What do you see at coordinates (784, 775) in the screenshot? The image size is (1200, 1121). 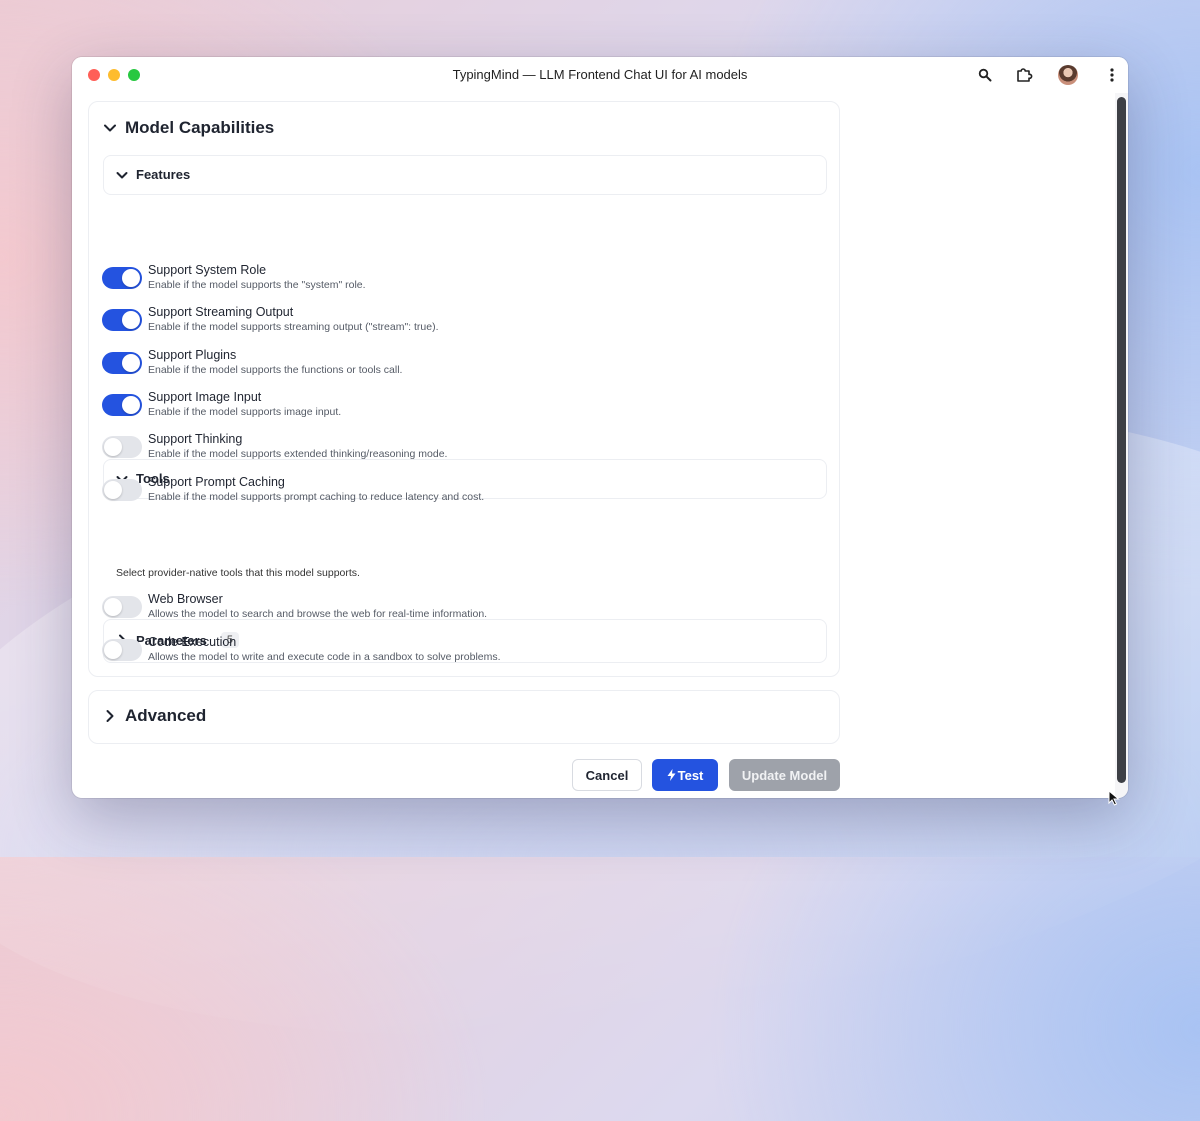 I see `update-model-button: Update Model` at bounding box center [784, 775].